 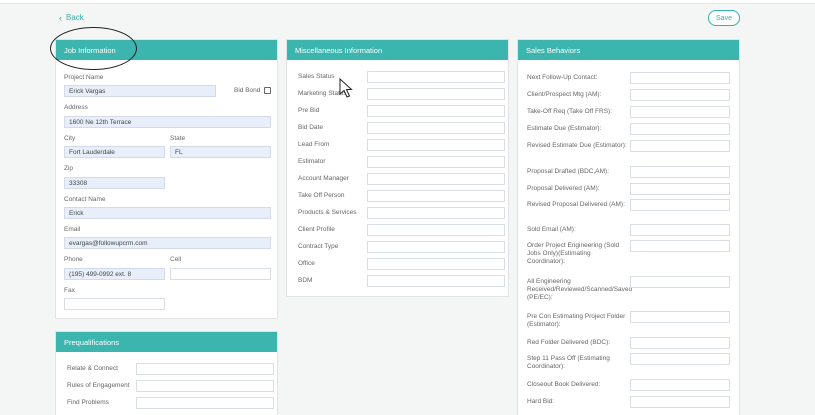 What do you see at coordinates (220, 152) in the screenshot?
I see `state-field: FL` at bounding box center [220, 152].